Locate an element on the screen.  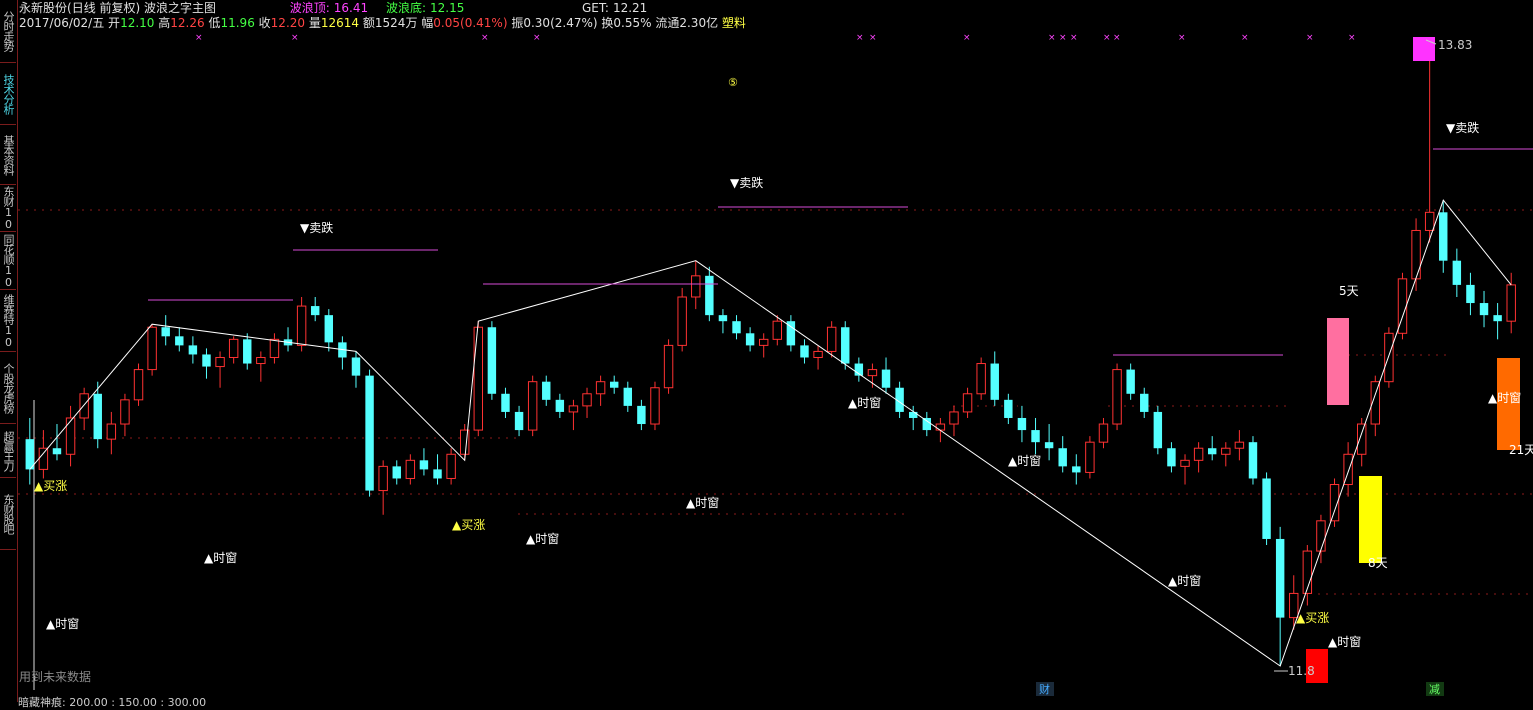
sidebar-tab-6: 维赛特10 is located at coordinates (8, 321).